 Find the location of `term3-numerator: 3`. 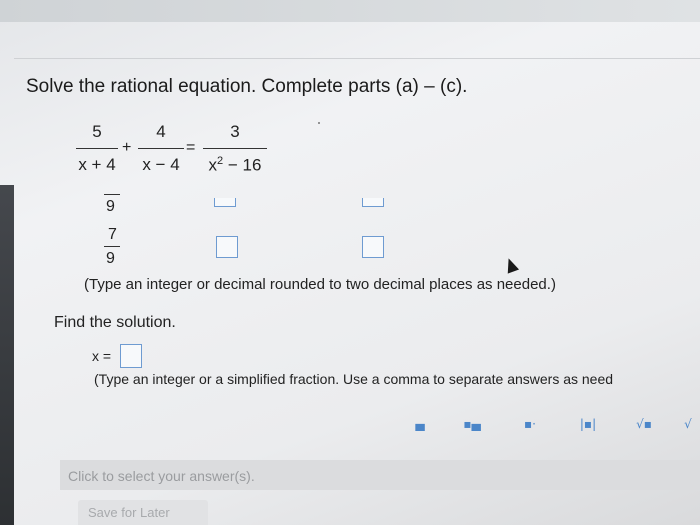

term3-numerator: 3 is located at coordinates (235, 131).